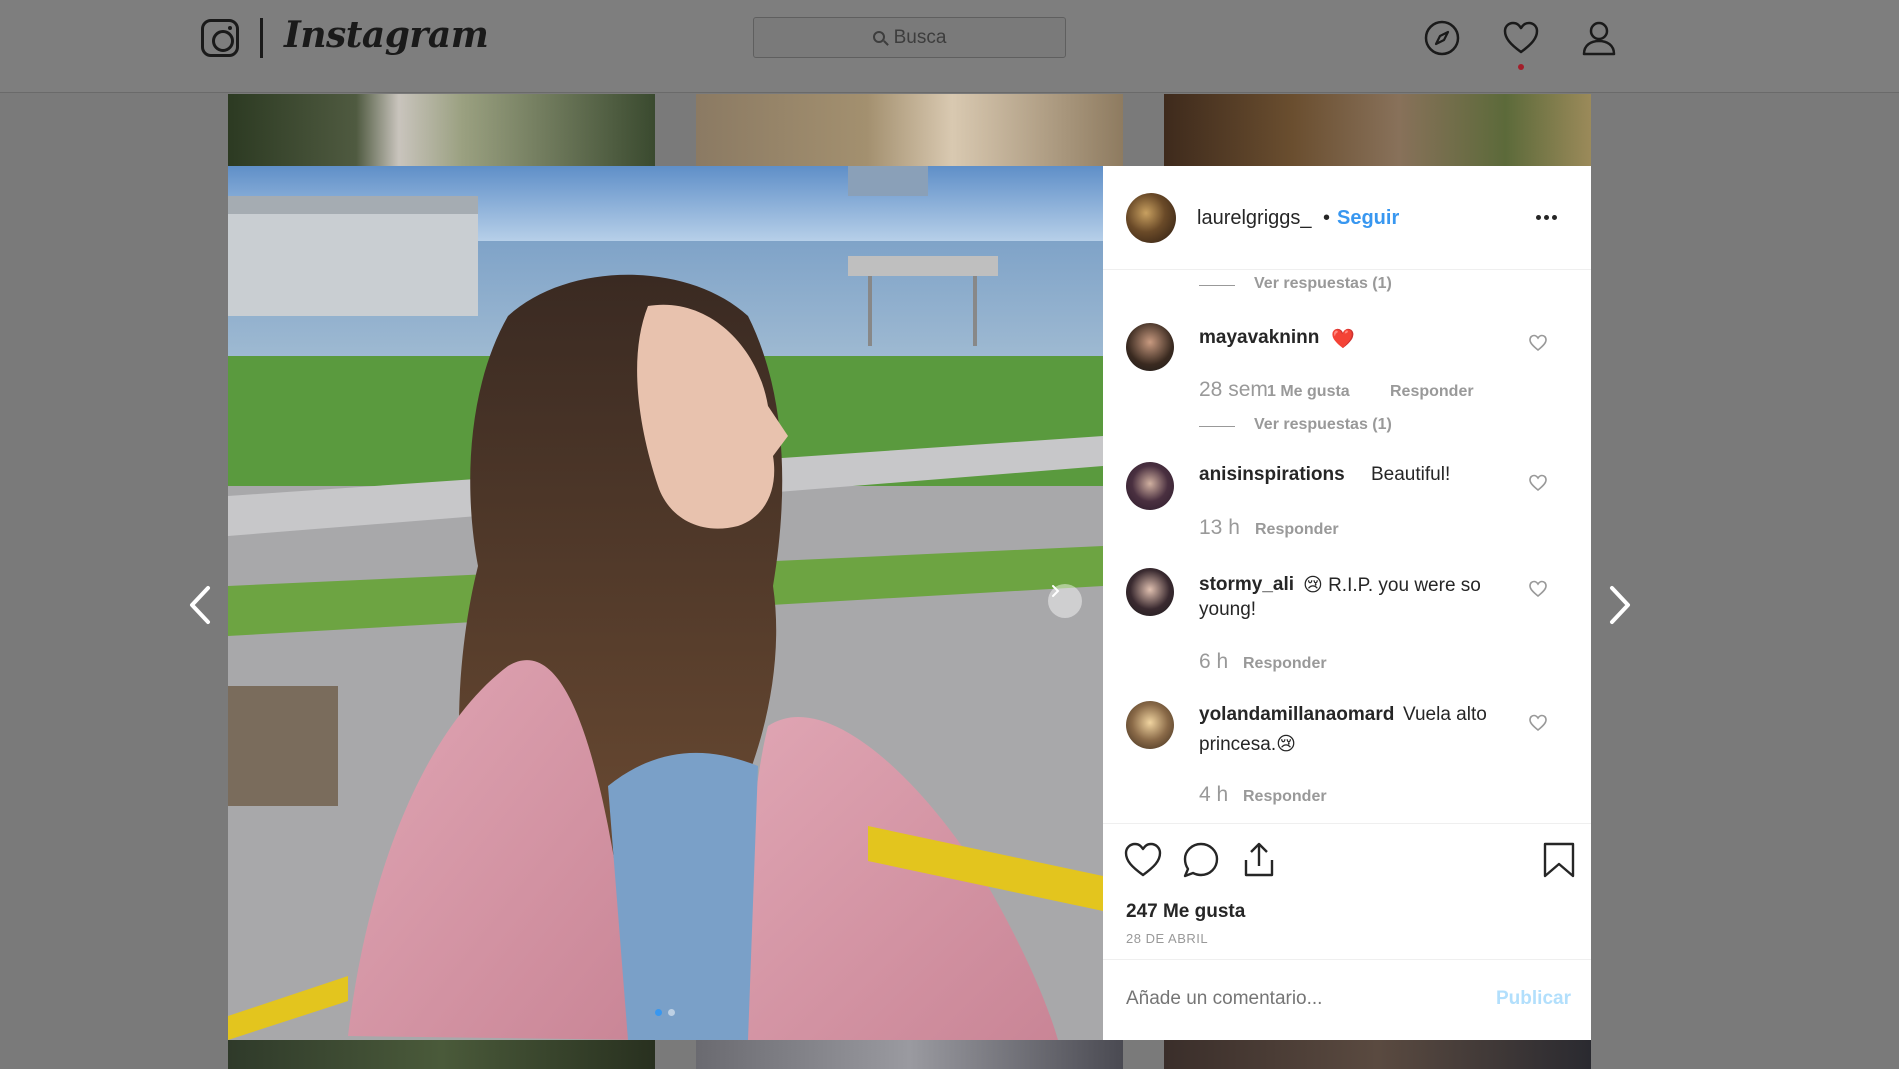  Describe the element at coordinates (261, 38) in the screenshot. I see `logo-divider` at that location.